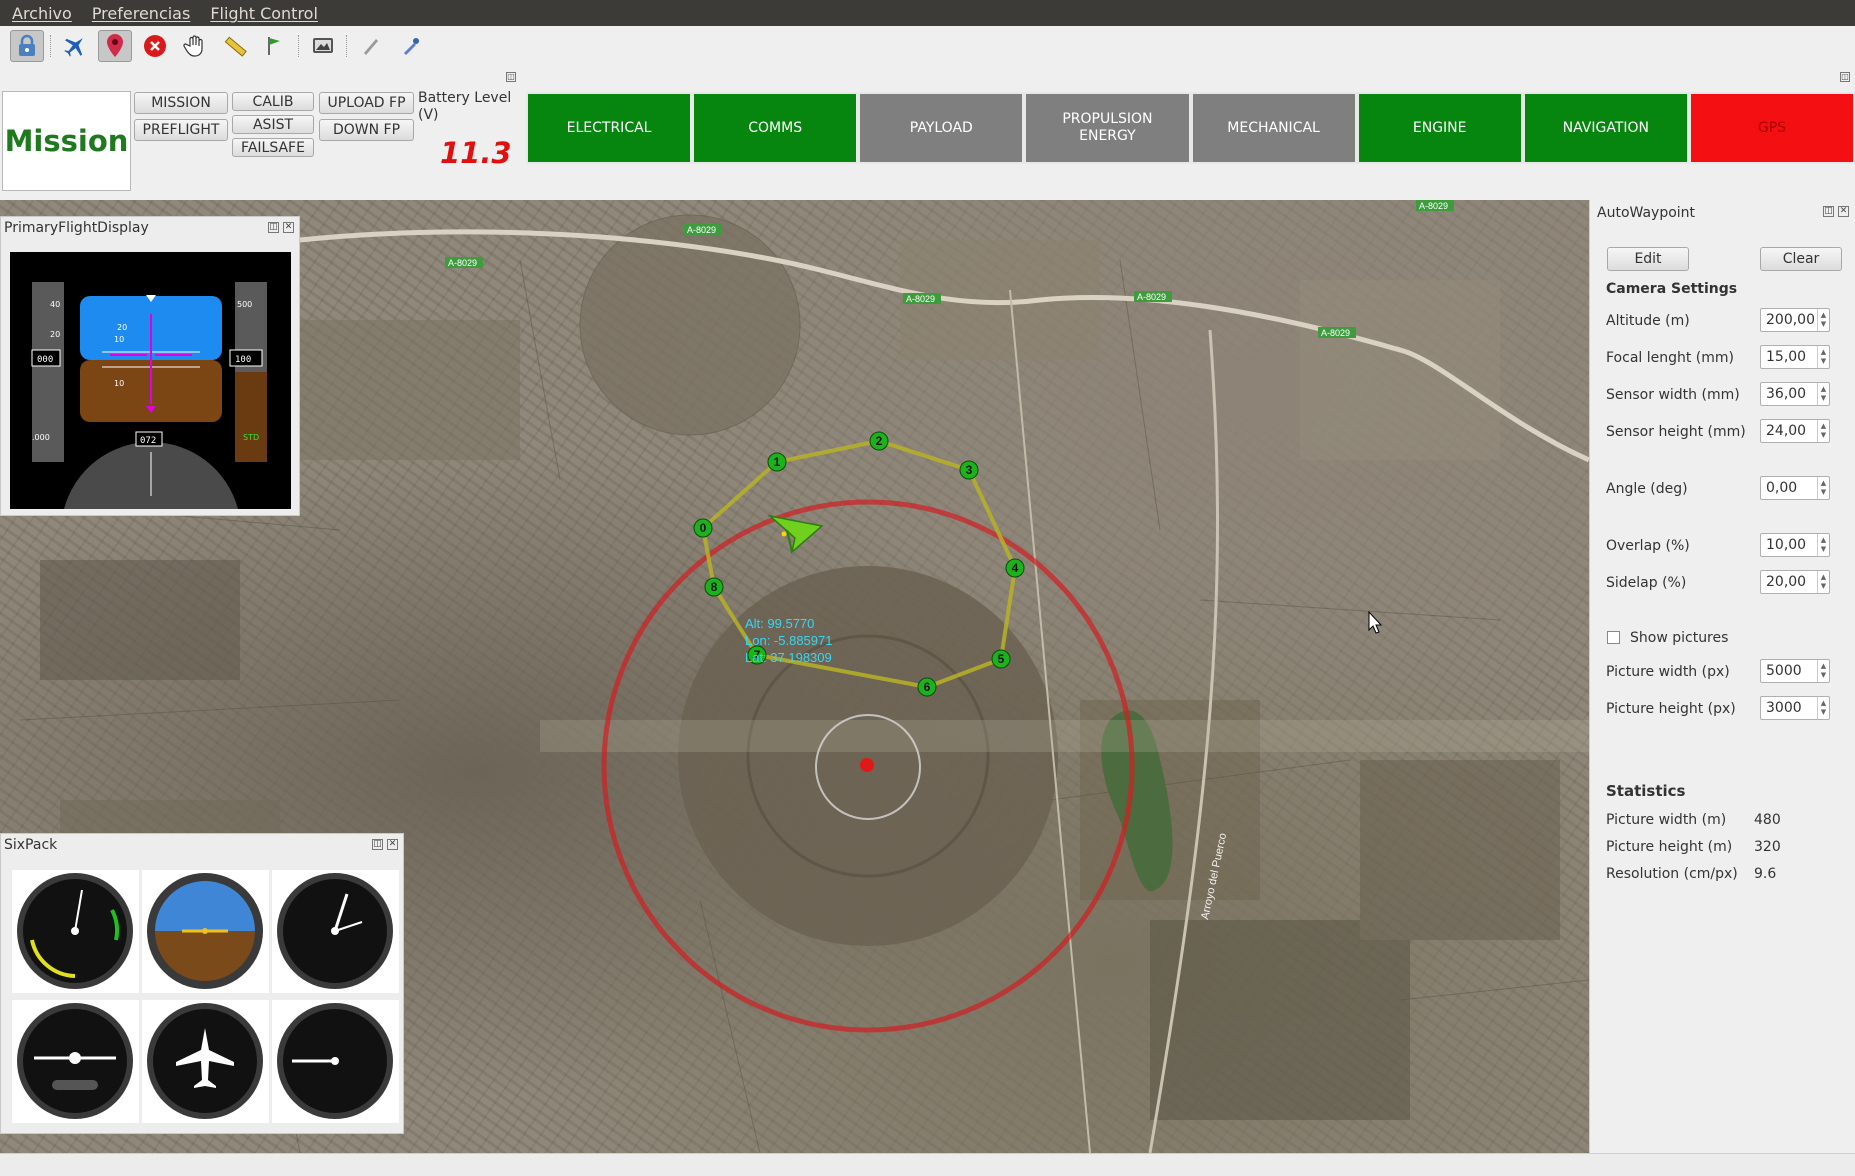  What do you see at coordinates (181, 130) in the screenshot?
I see `preflight-button: PREFLIGHT` at bounding box center [181, 130].